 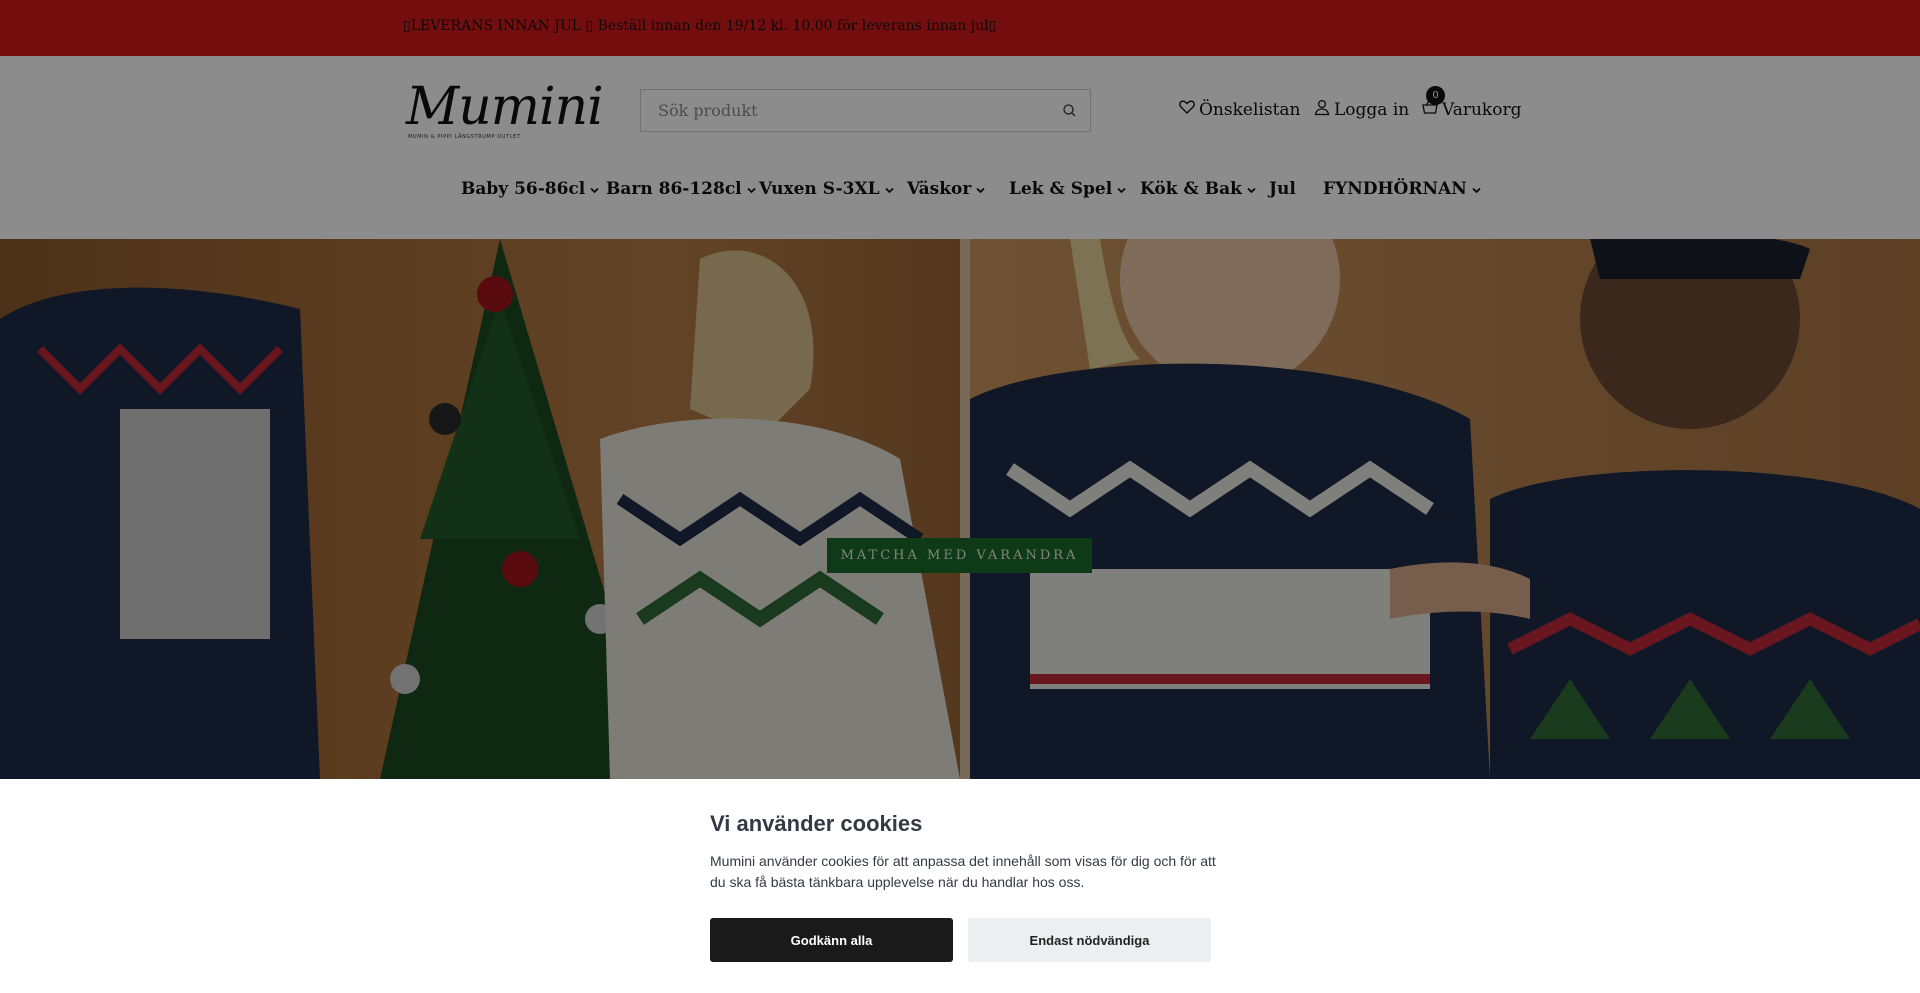 What do you see at coordinates (1323, 109) in the screenshot?
I see `user-icon` at bounding box center [1323, 109].